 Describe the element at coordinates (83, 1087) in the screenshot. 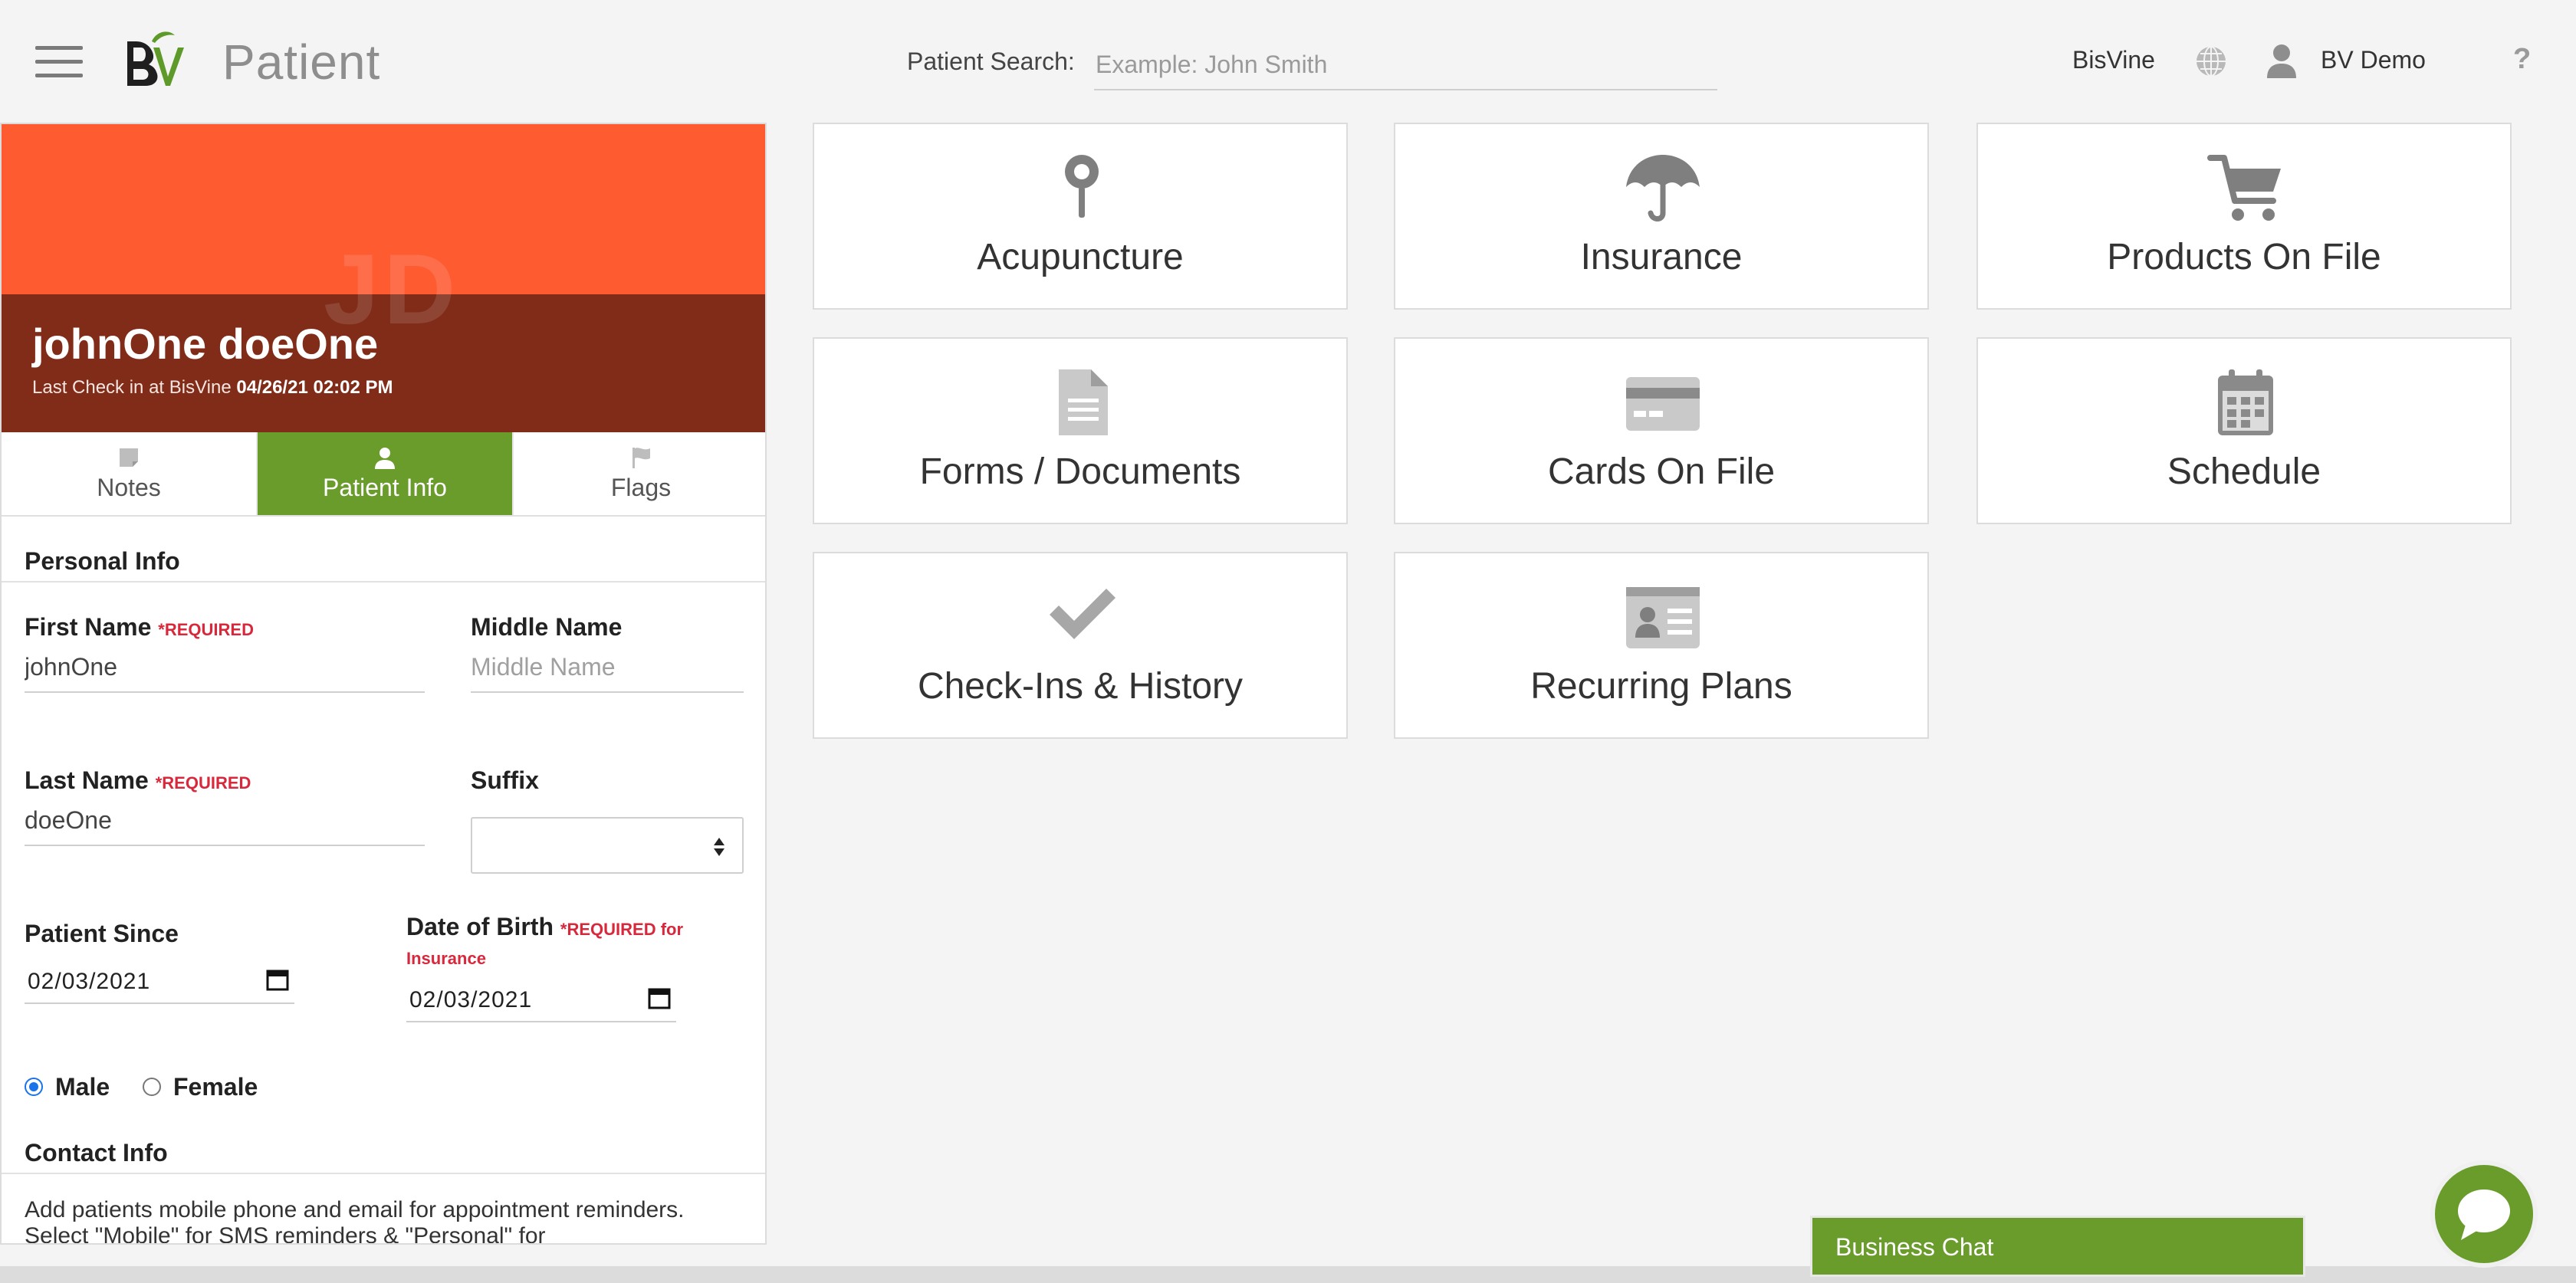

I see `gender-male-label: Male` at that location.